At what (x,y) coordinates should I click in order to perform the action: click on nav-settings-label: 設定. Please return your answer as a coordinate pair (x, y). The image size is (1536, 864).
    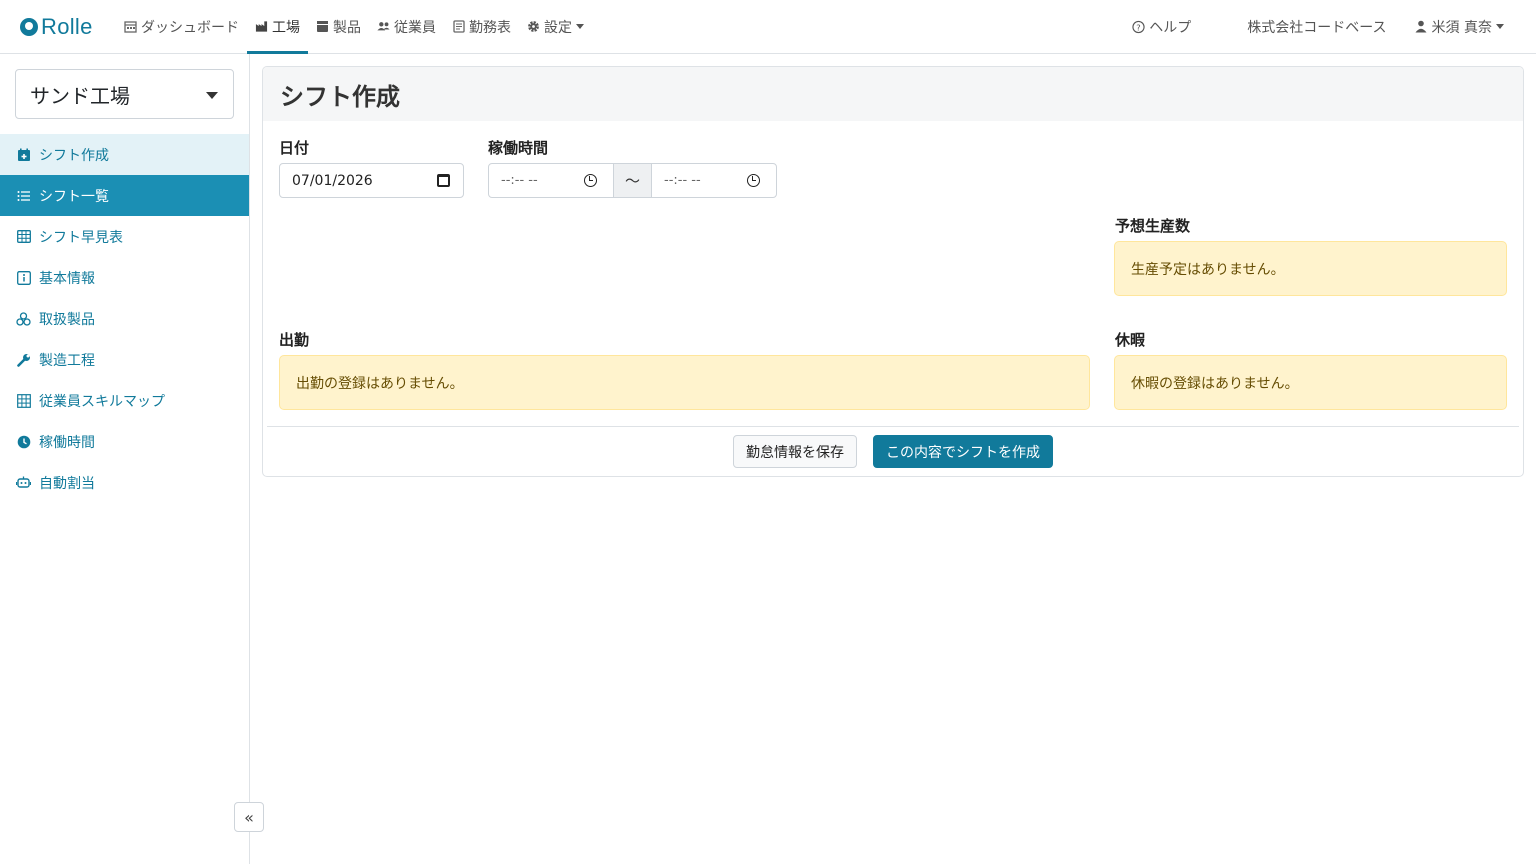
    Looking at the image, I should click on (558, 27).